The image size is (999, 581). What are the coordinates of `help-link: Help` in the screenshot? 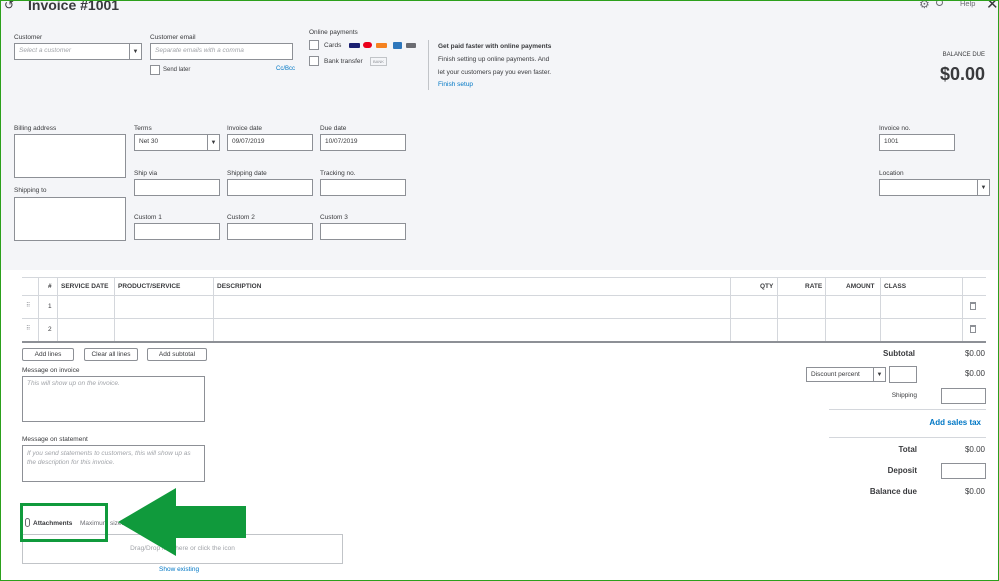 It's located at (967, 4).